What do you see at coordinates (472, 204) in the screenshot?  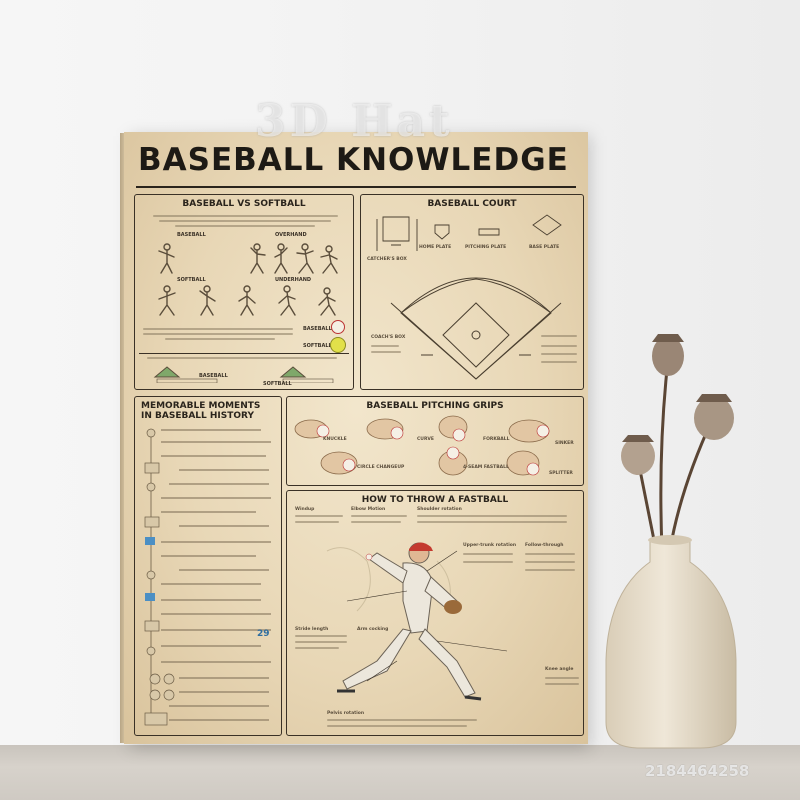 I see `court-heading: BASEBALL COURT` at bounding box center [472, 204].